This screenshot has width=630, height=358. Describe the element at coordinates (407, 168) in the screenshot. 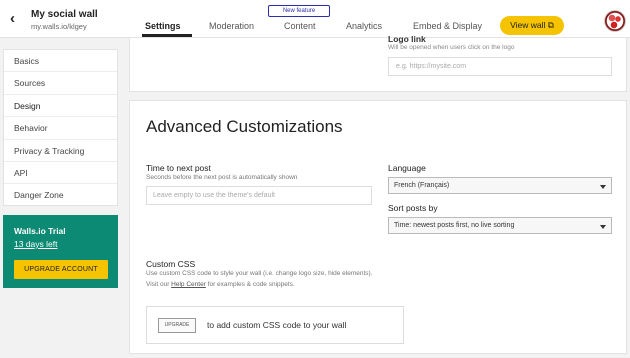

I see `language-label: Language` at that location.